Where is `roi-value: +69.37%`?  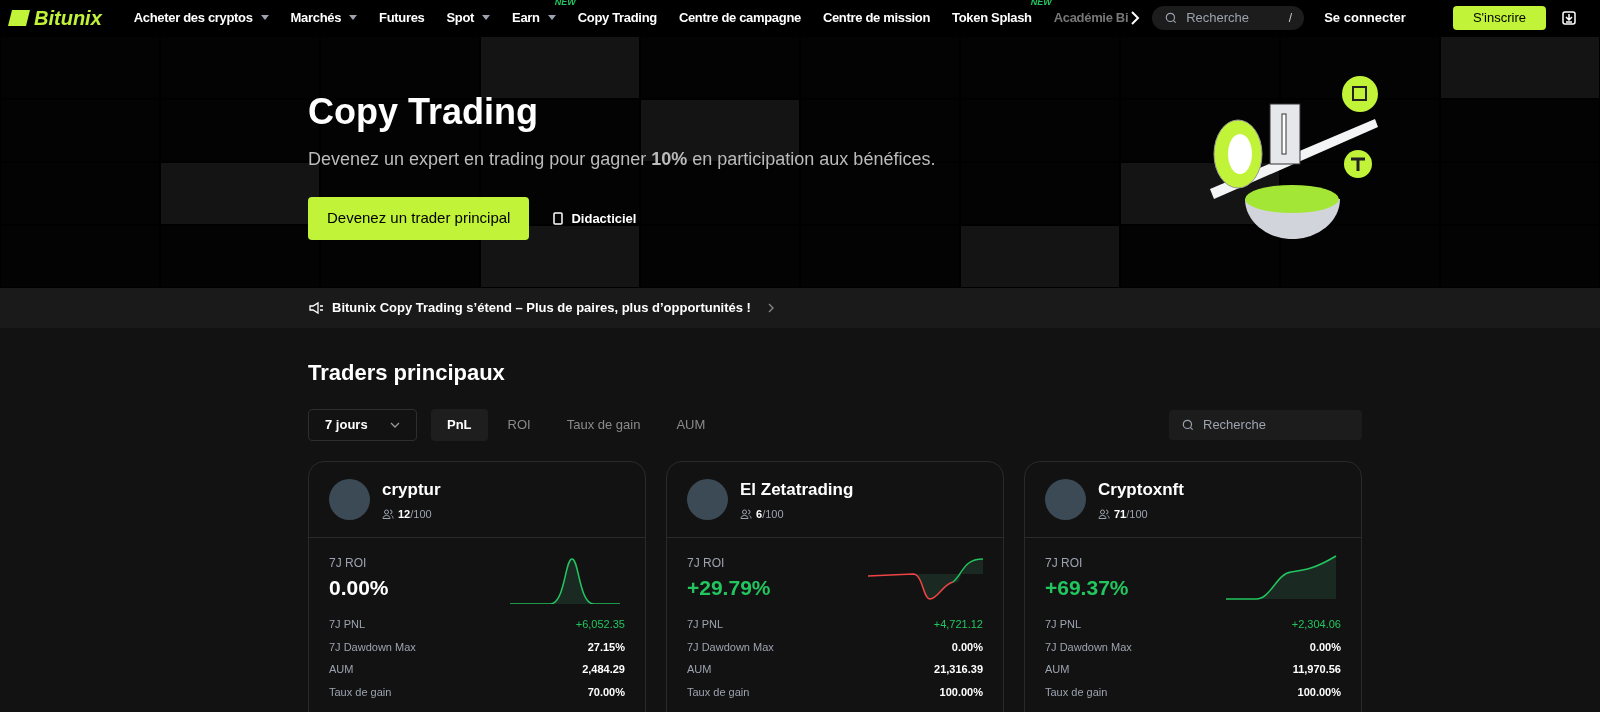
roi-value: +69.37% is located at coordinates (1087, 588).